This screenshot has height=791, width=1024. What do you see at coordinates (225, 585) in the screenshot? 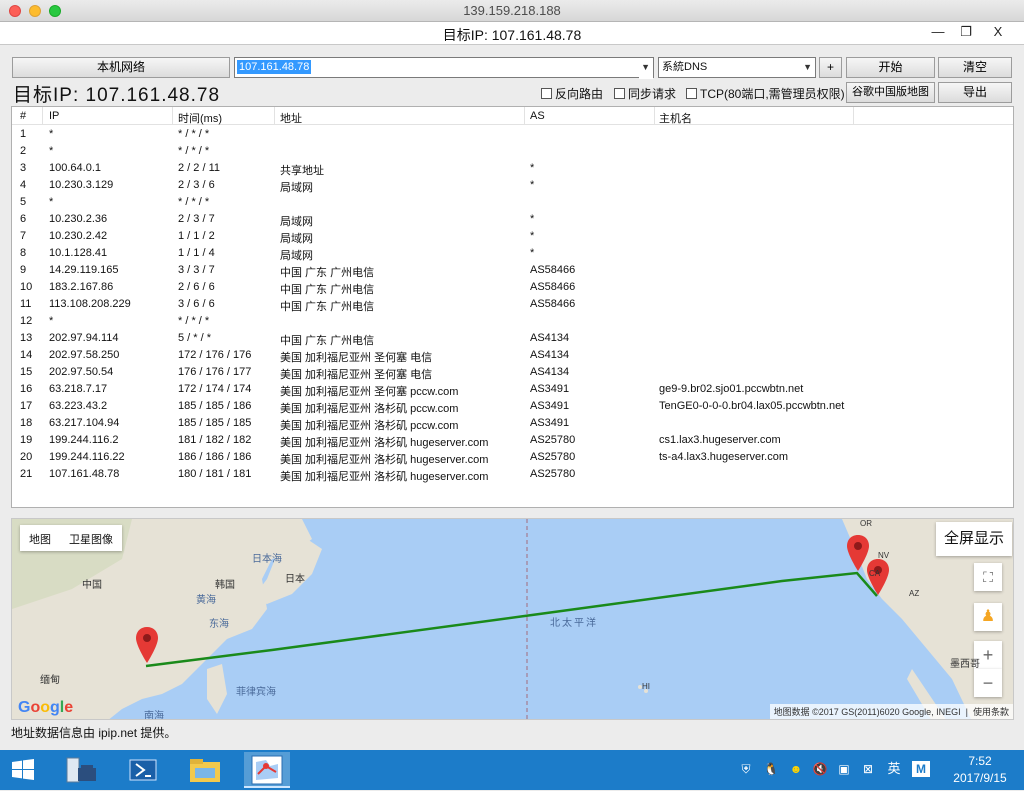
I see `map-label-korea: 韩国` at bounding box center [225, 585].